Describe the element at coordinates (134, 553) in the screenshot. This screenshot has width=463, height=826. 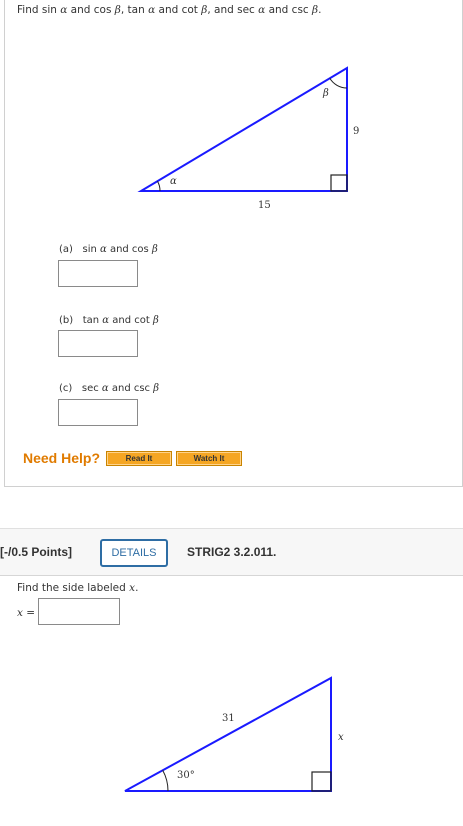
I see `details-button: DETAILS` at that location.